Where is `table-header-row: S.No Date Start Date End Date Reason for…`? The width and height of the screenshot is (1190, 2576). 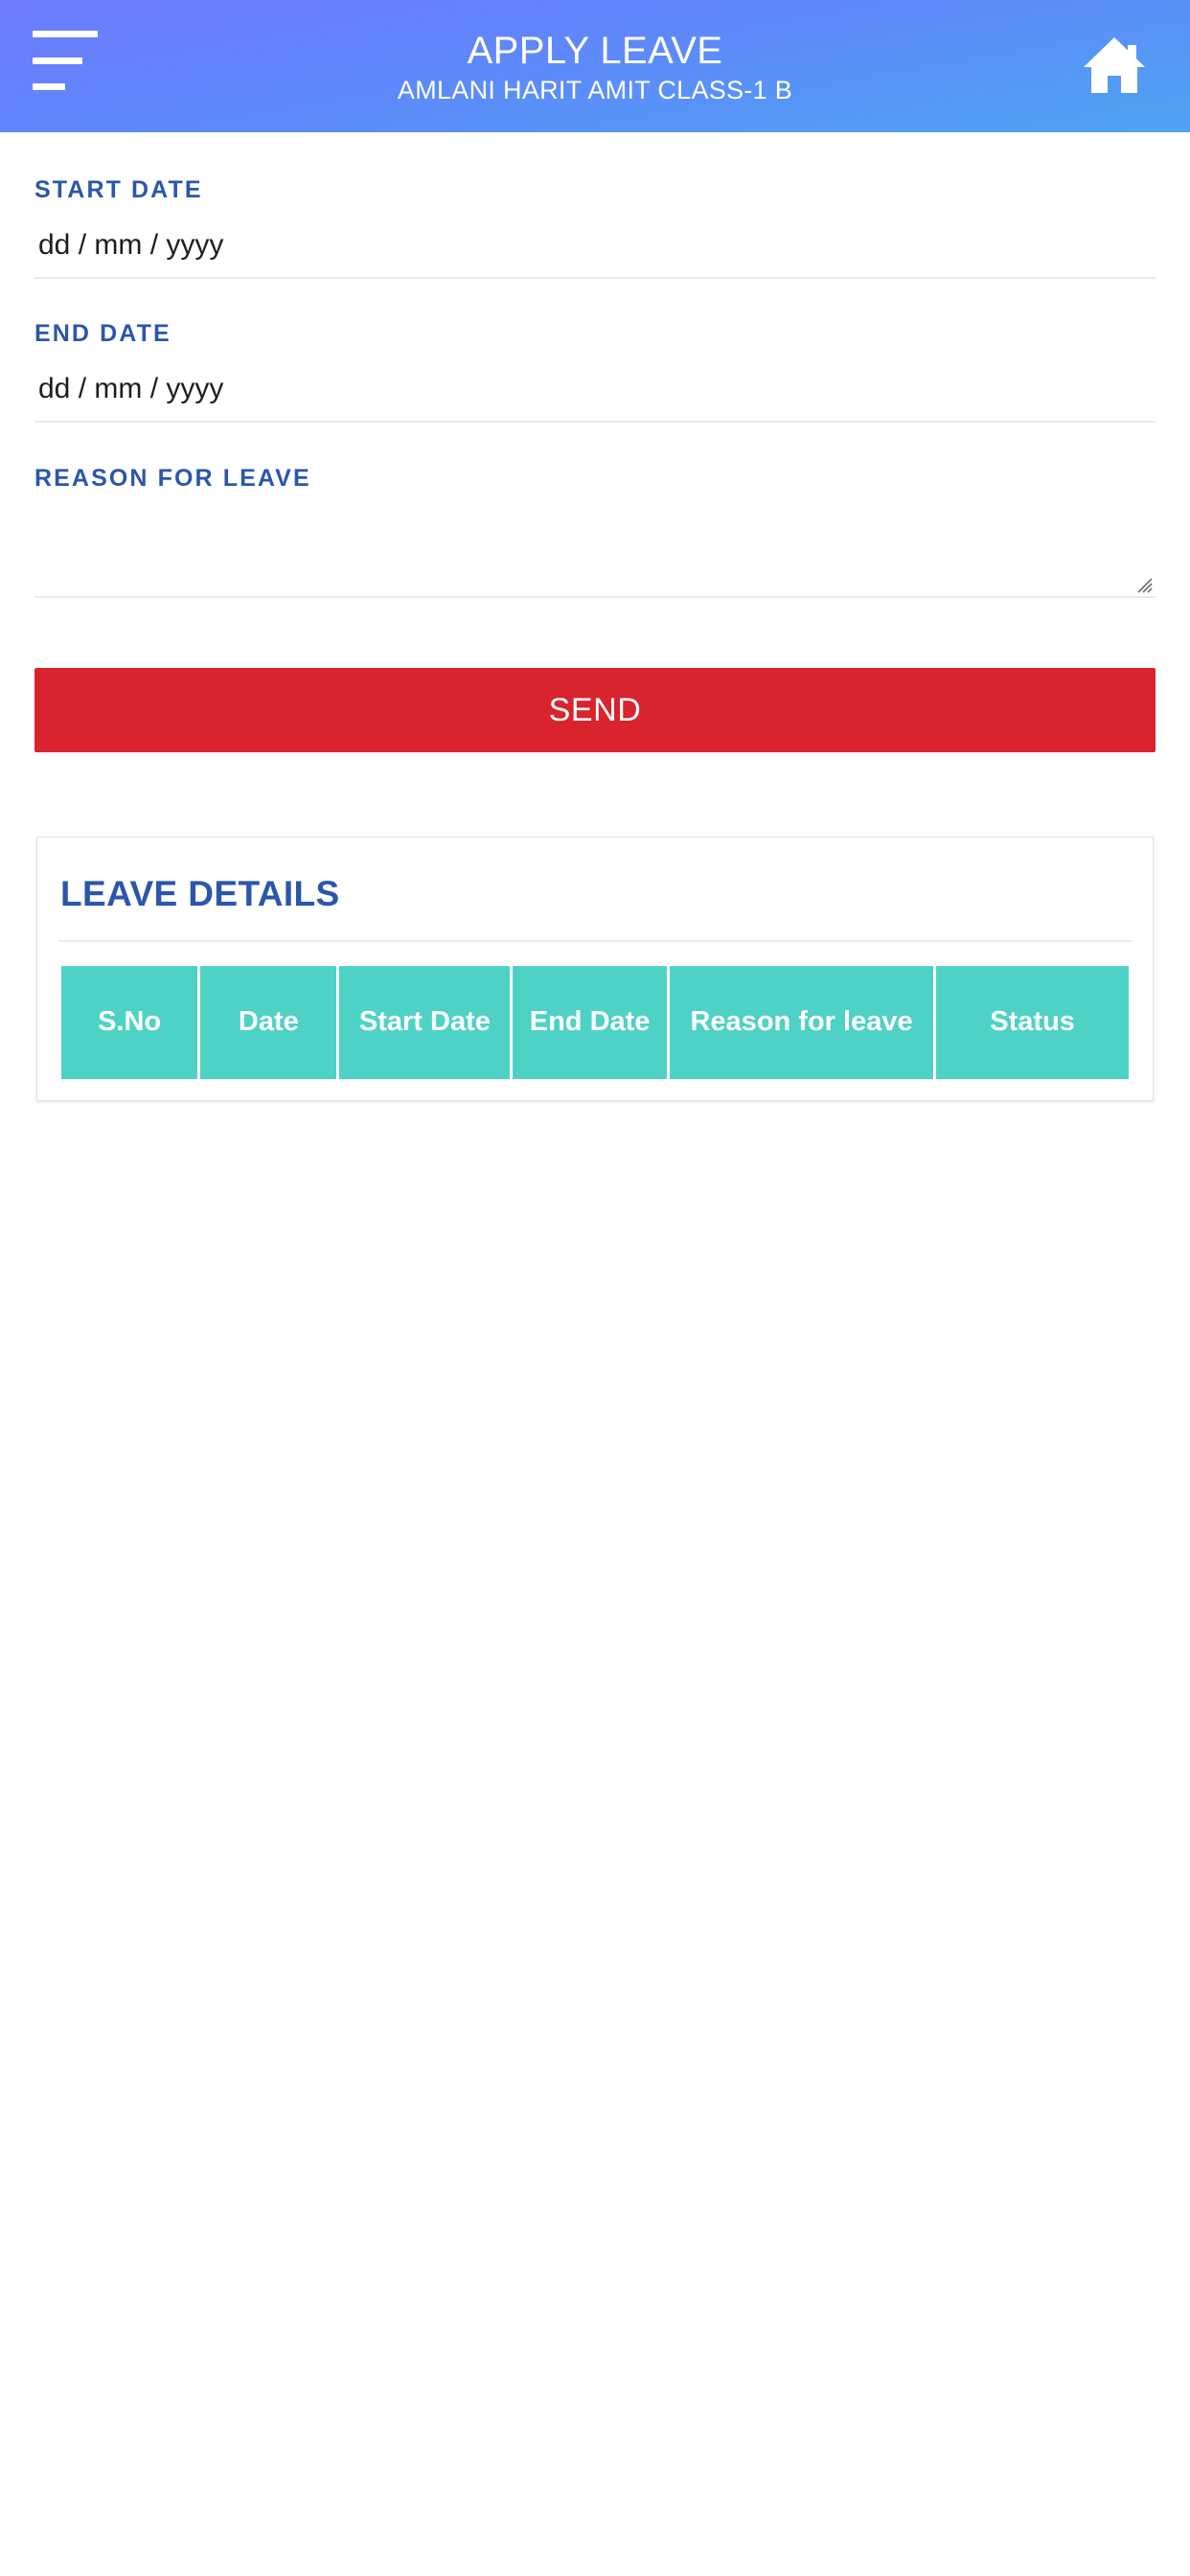
table-header-row: S.No Date Start Date End Date Reason for… is located at coordinates (595, 1023).